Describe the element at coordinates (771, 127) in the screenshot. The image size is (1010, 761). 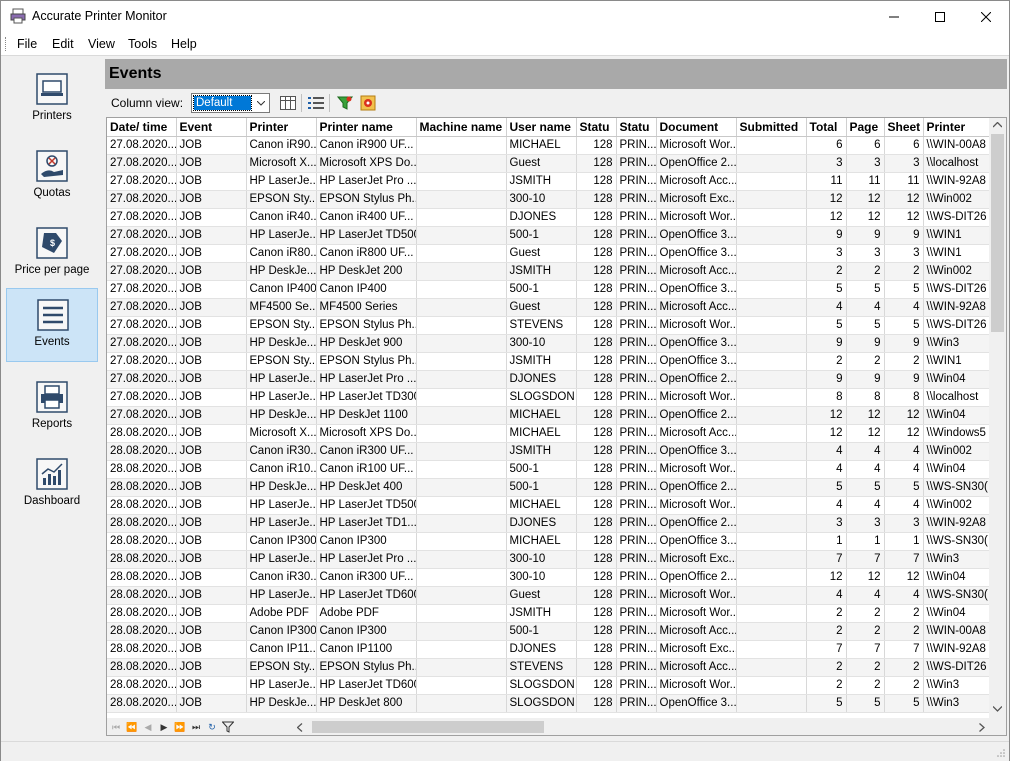
I see `column-header-submitted: Submitted` at that location.